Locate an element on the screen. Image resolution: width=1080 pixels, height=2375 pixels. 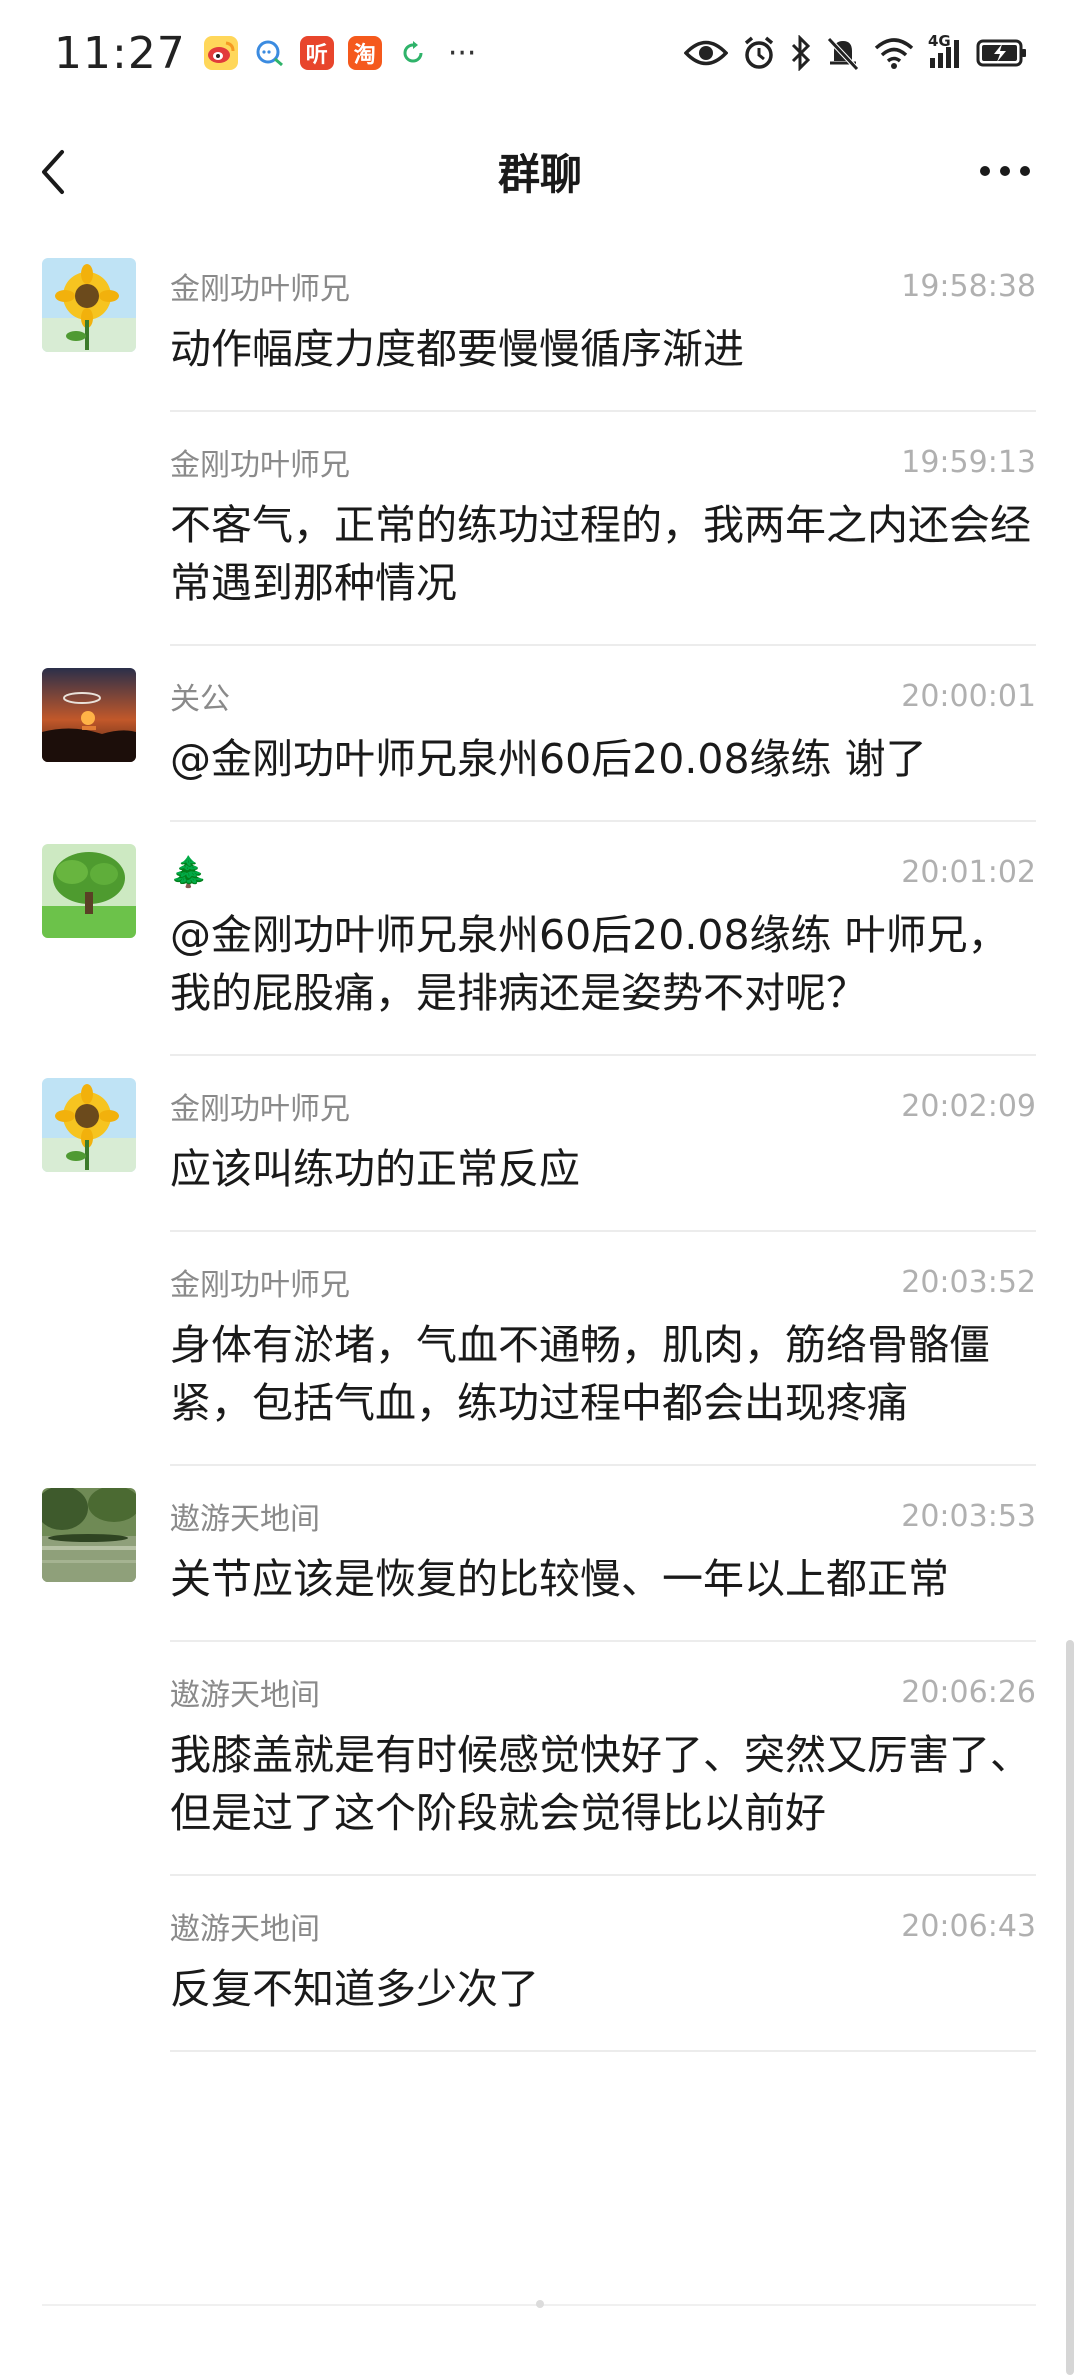
message-sender: 🌲 is located at coordinates (189, 872).